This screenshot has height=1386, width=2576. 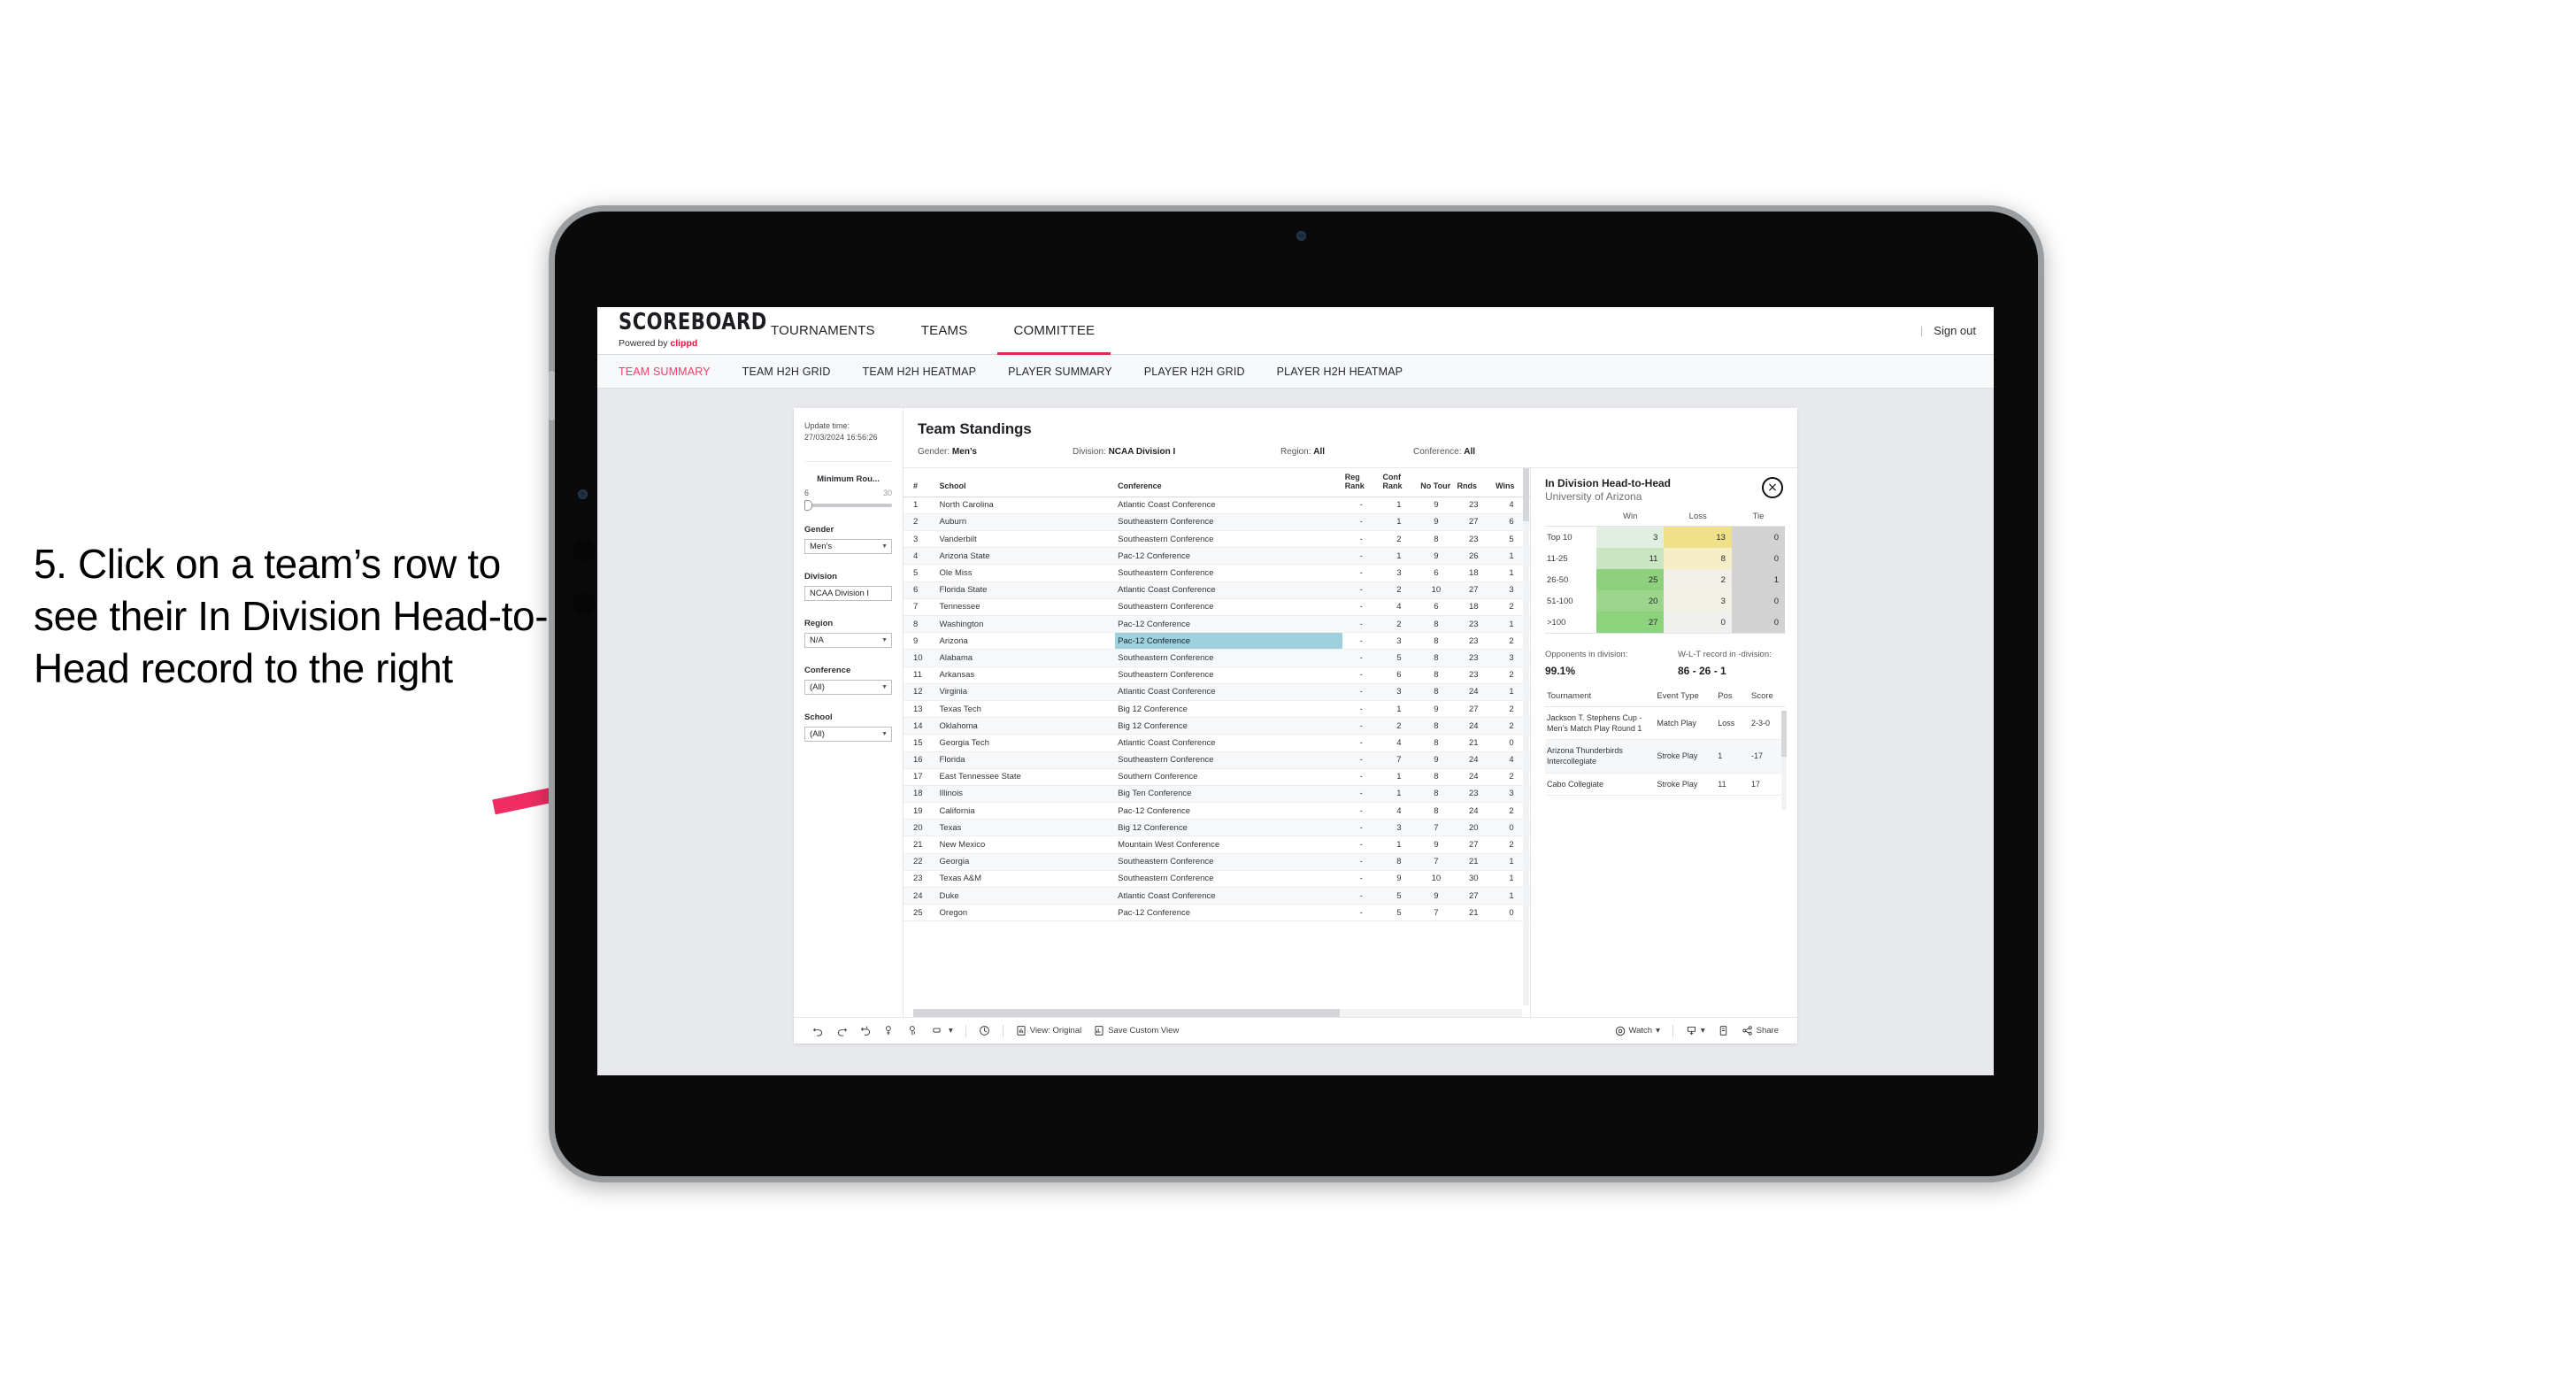 I want to click on standings-horizontal-scrollbar, so click(x=1217, y=1013).